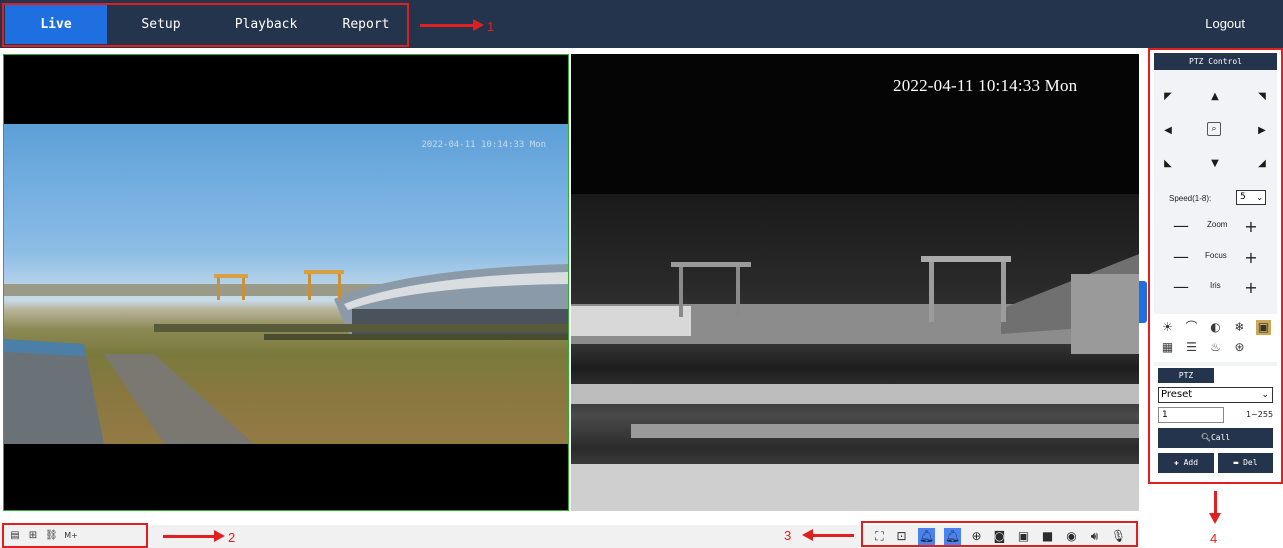 The width and height of the screenshot is (1283, 548). I want to click on ptz-up-button: ▲, so click(1215, 97).